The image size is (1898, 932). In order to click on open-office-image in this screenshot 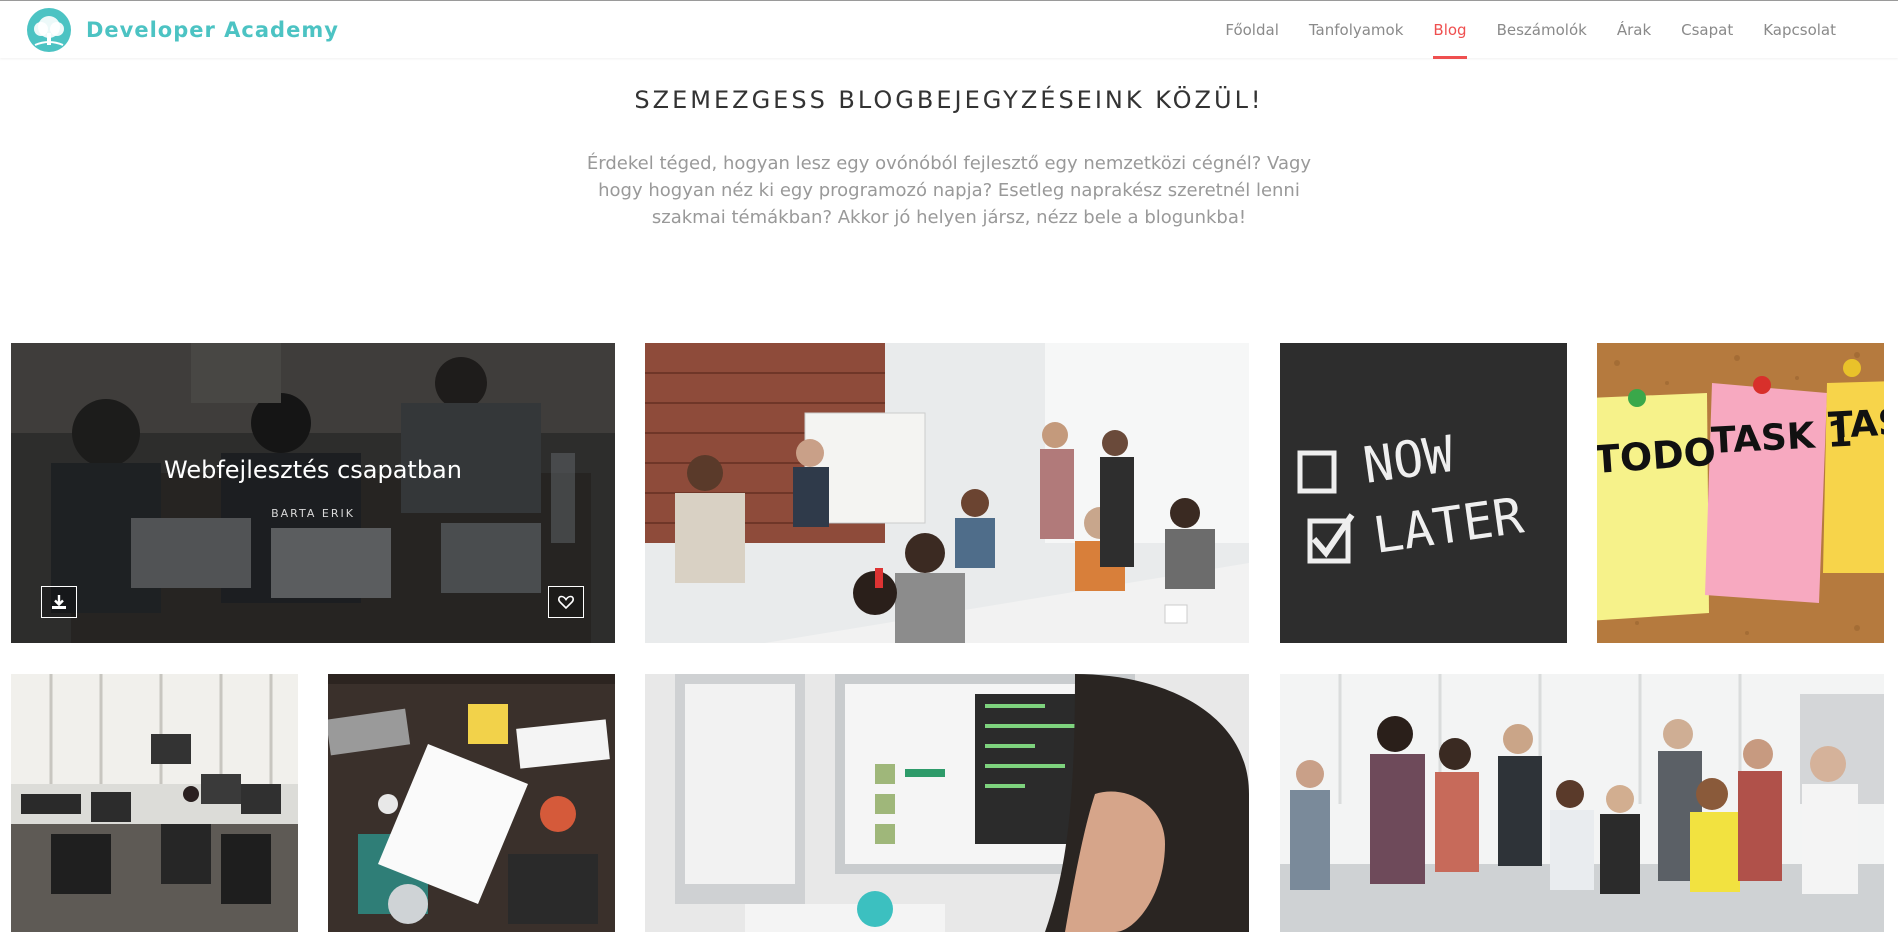, I will do `click(154, 803)`.